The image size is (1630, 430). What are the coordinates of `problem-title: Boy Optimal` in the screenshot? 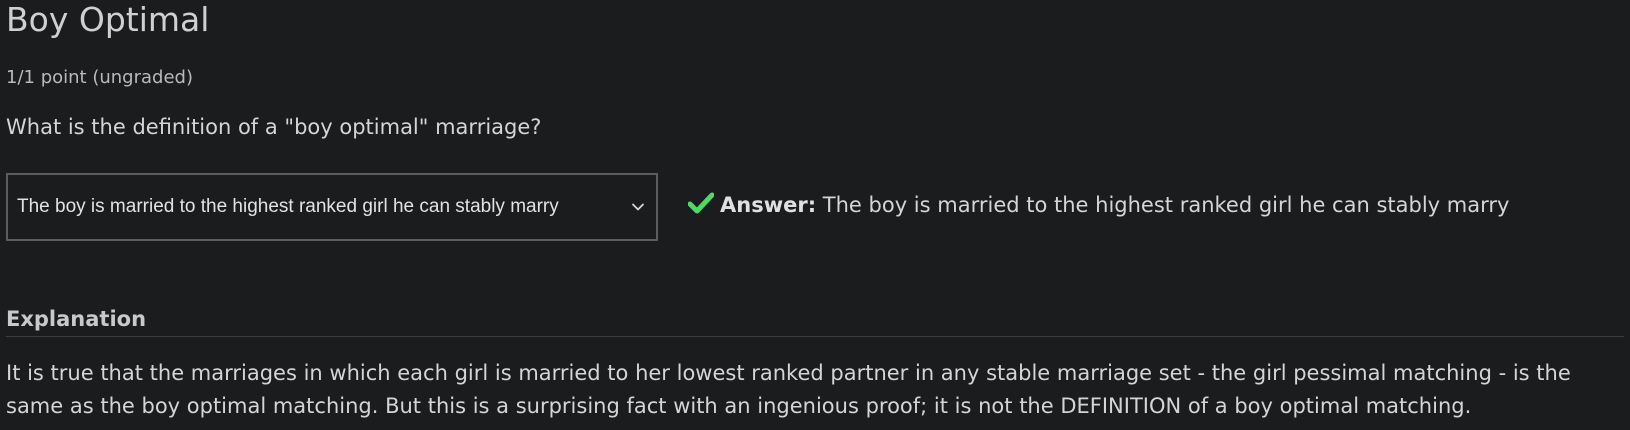 It's located at (108, 19).